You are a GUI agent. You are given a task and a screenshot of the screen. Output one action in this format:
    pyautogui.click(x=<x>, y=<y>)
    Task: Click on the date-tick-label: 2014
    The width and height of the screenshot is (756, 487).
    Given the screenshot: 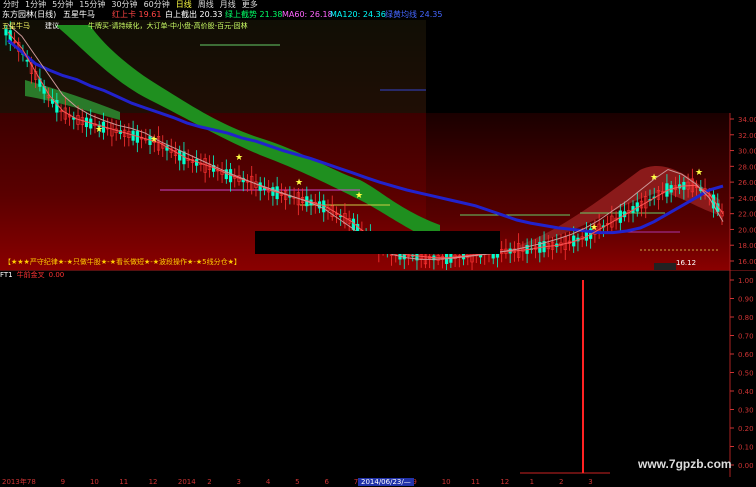 What is the action you would take?
    pyautogui.click(x=186, y=482)
    